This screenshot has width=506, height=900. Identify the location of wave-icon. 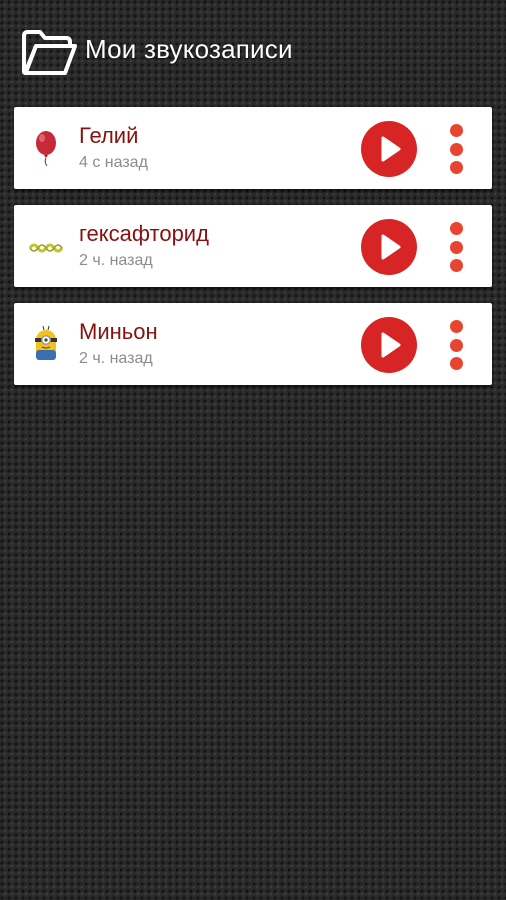
(46, 248).